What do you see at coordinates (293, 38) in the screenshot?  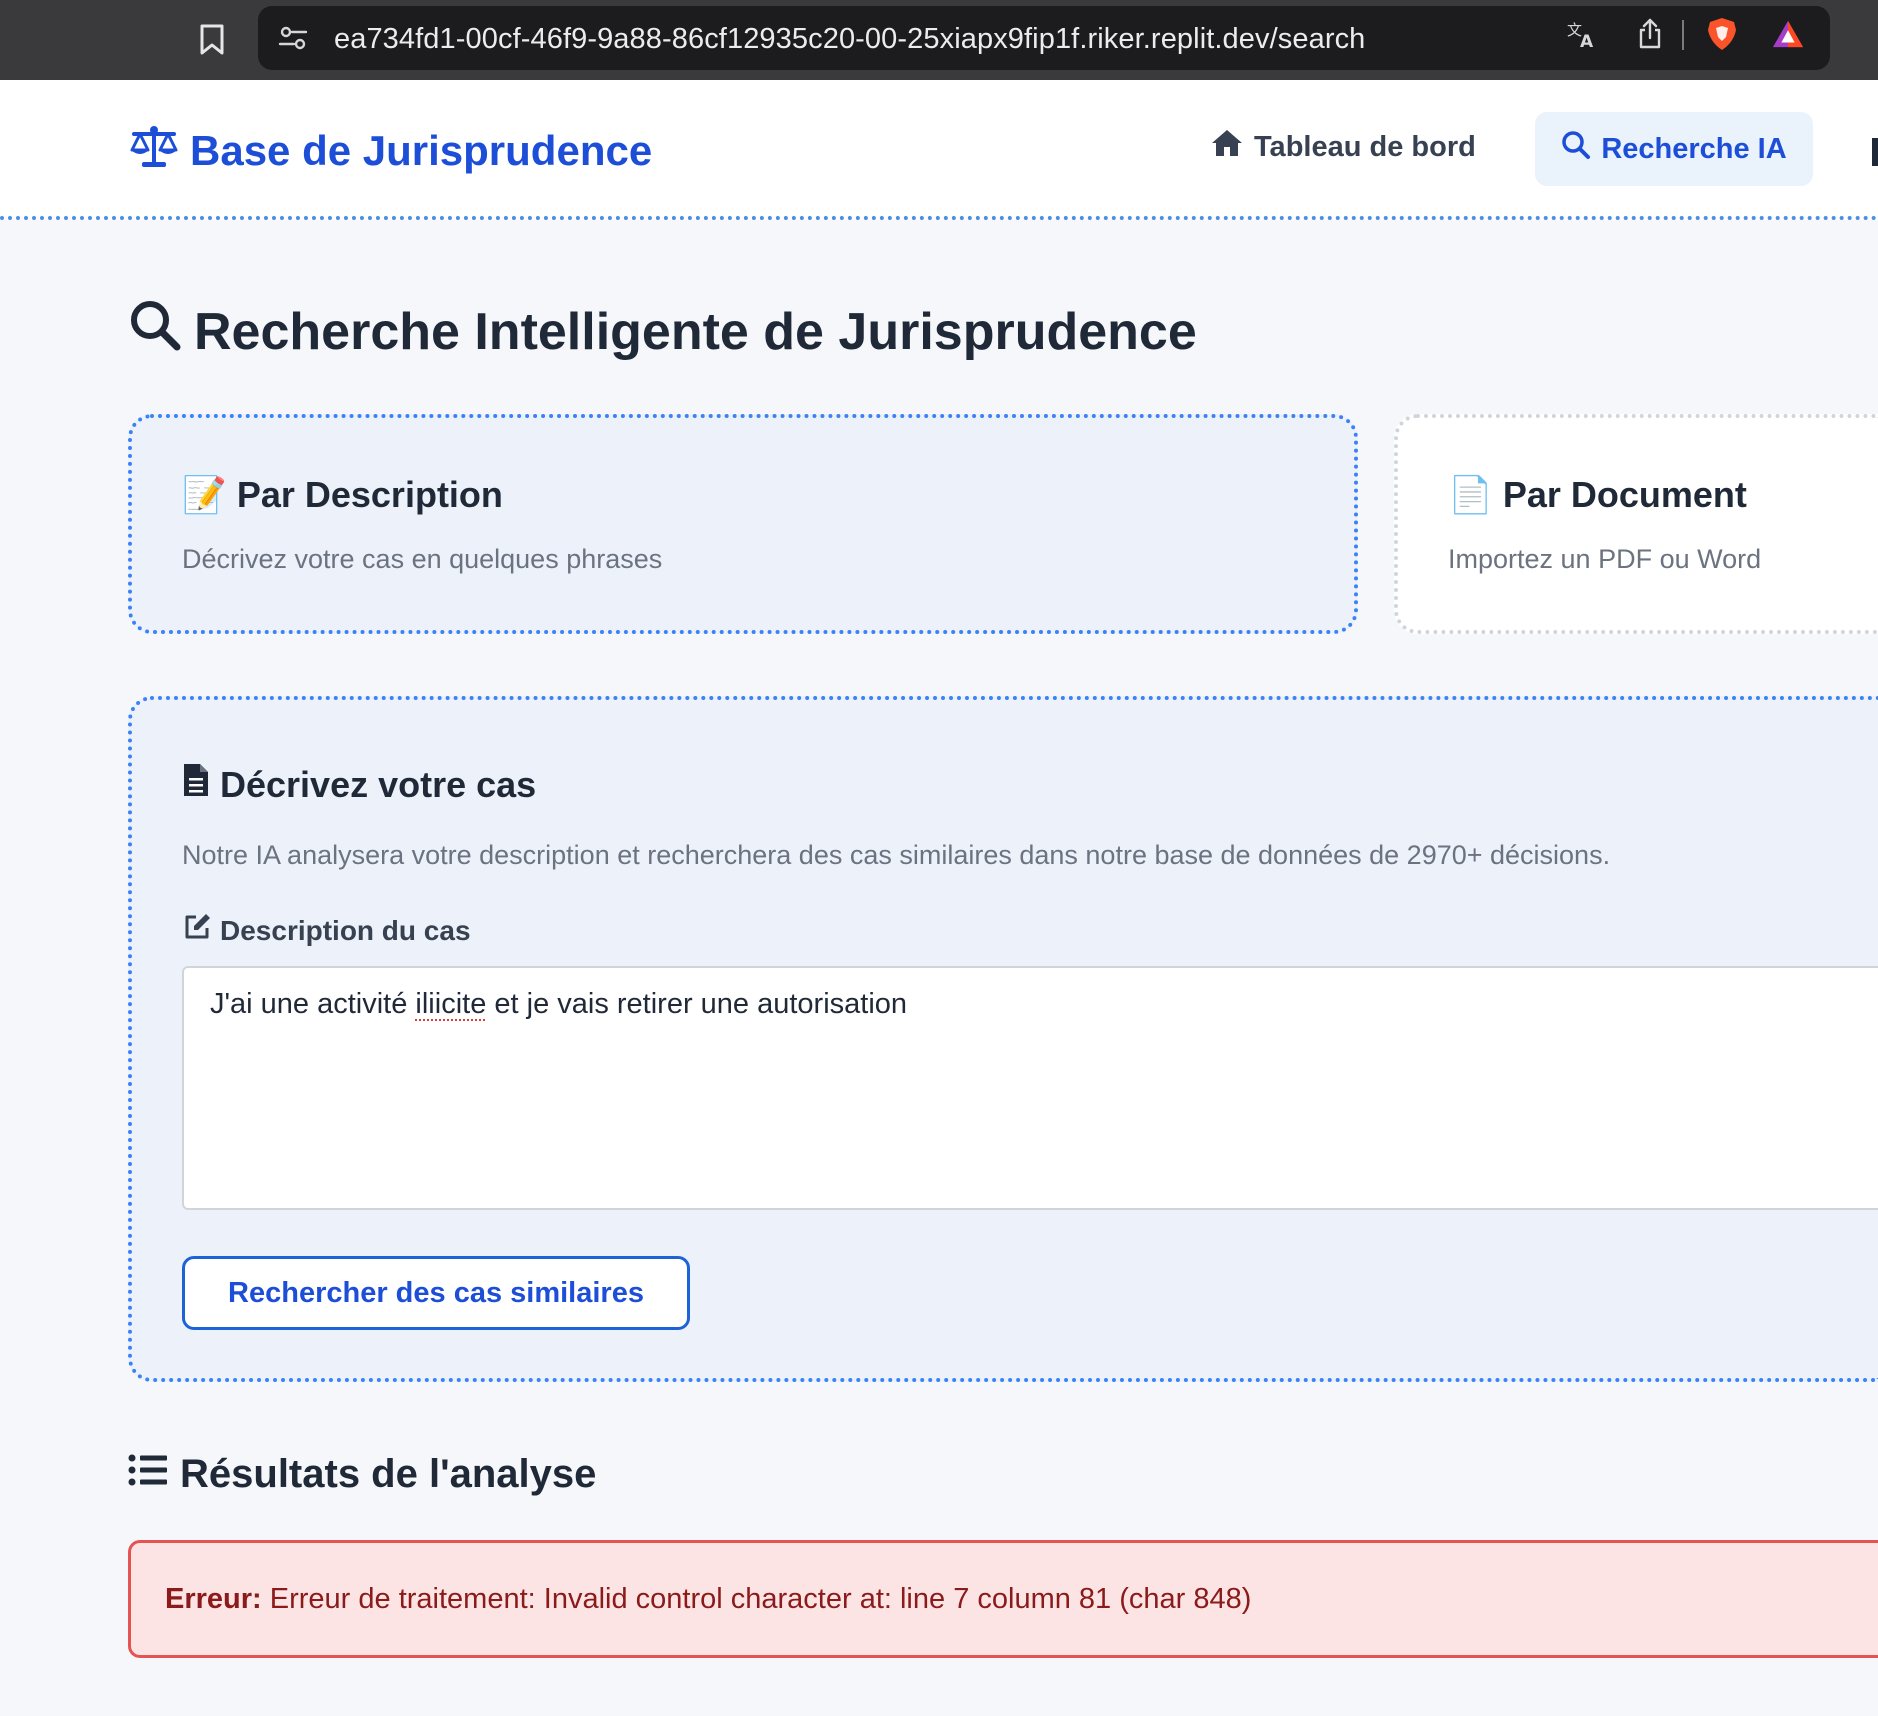 I see `site-settings-icon` at bounding box center [293, 38].